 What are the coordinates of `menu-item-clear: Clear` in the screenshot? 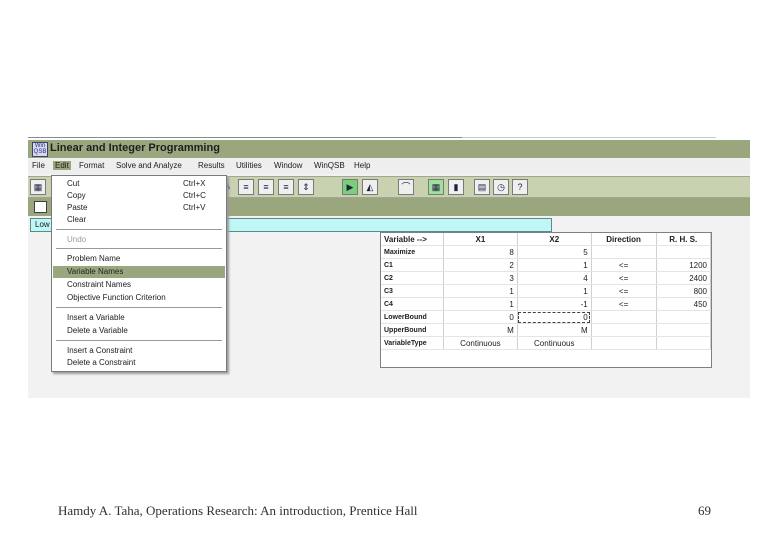 It's located at (139, 220).